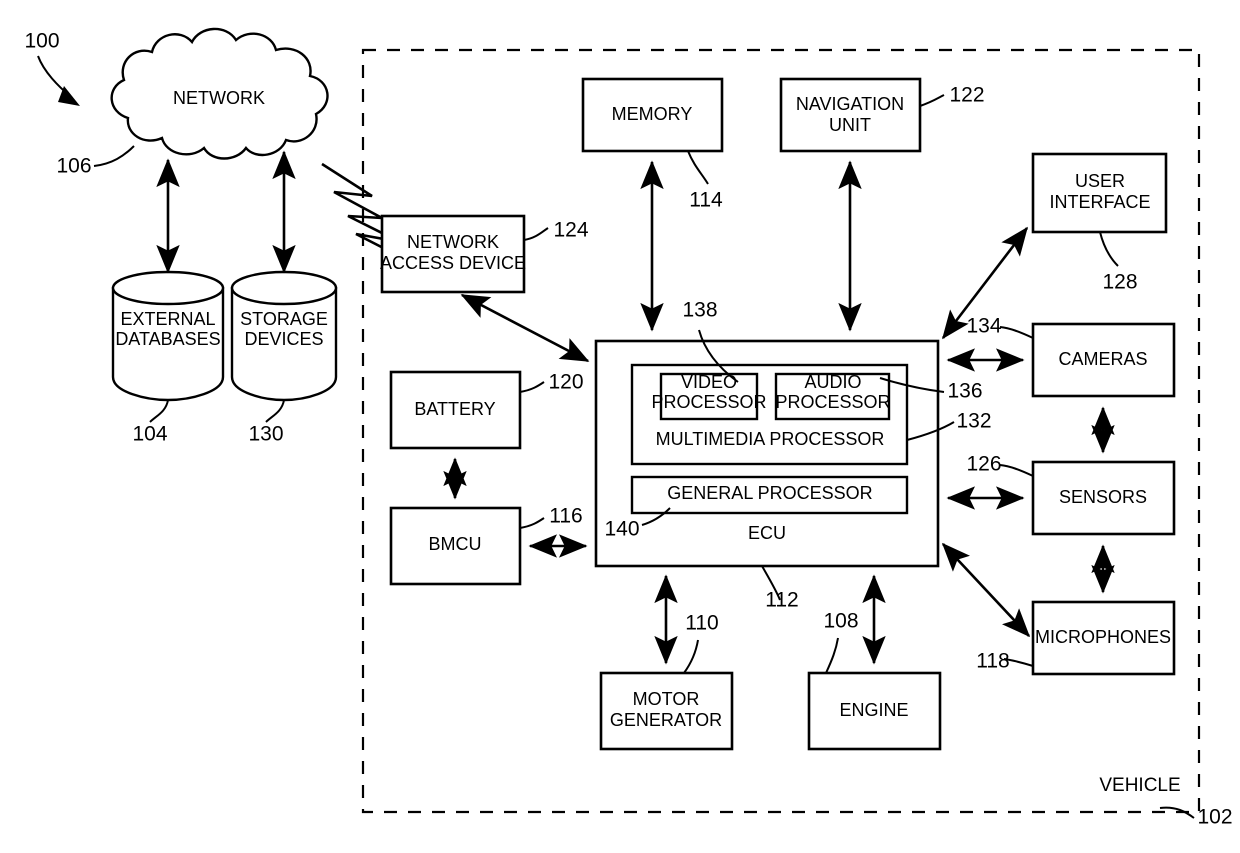  I want to click on storage-devices-top, so click(284, 288).